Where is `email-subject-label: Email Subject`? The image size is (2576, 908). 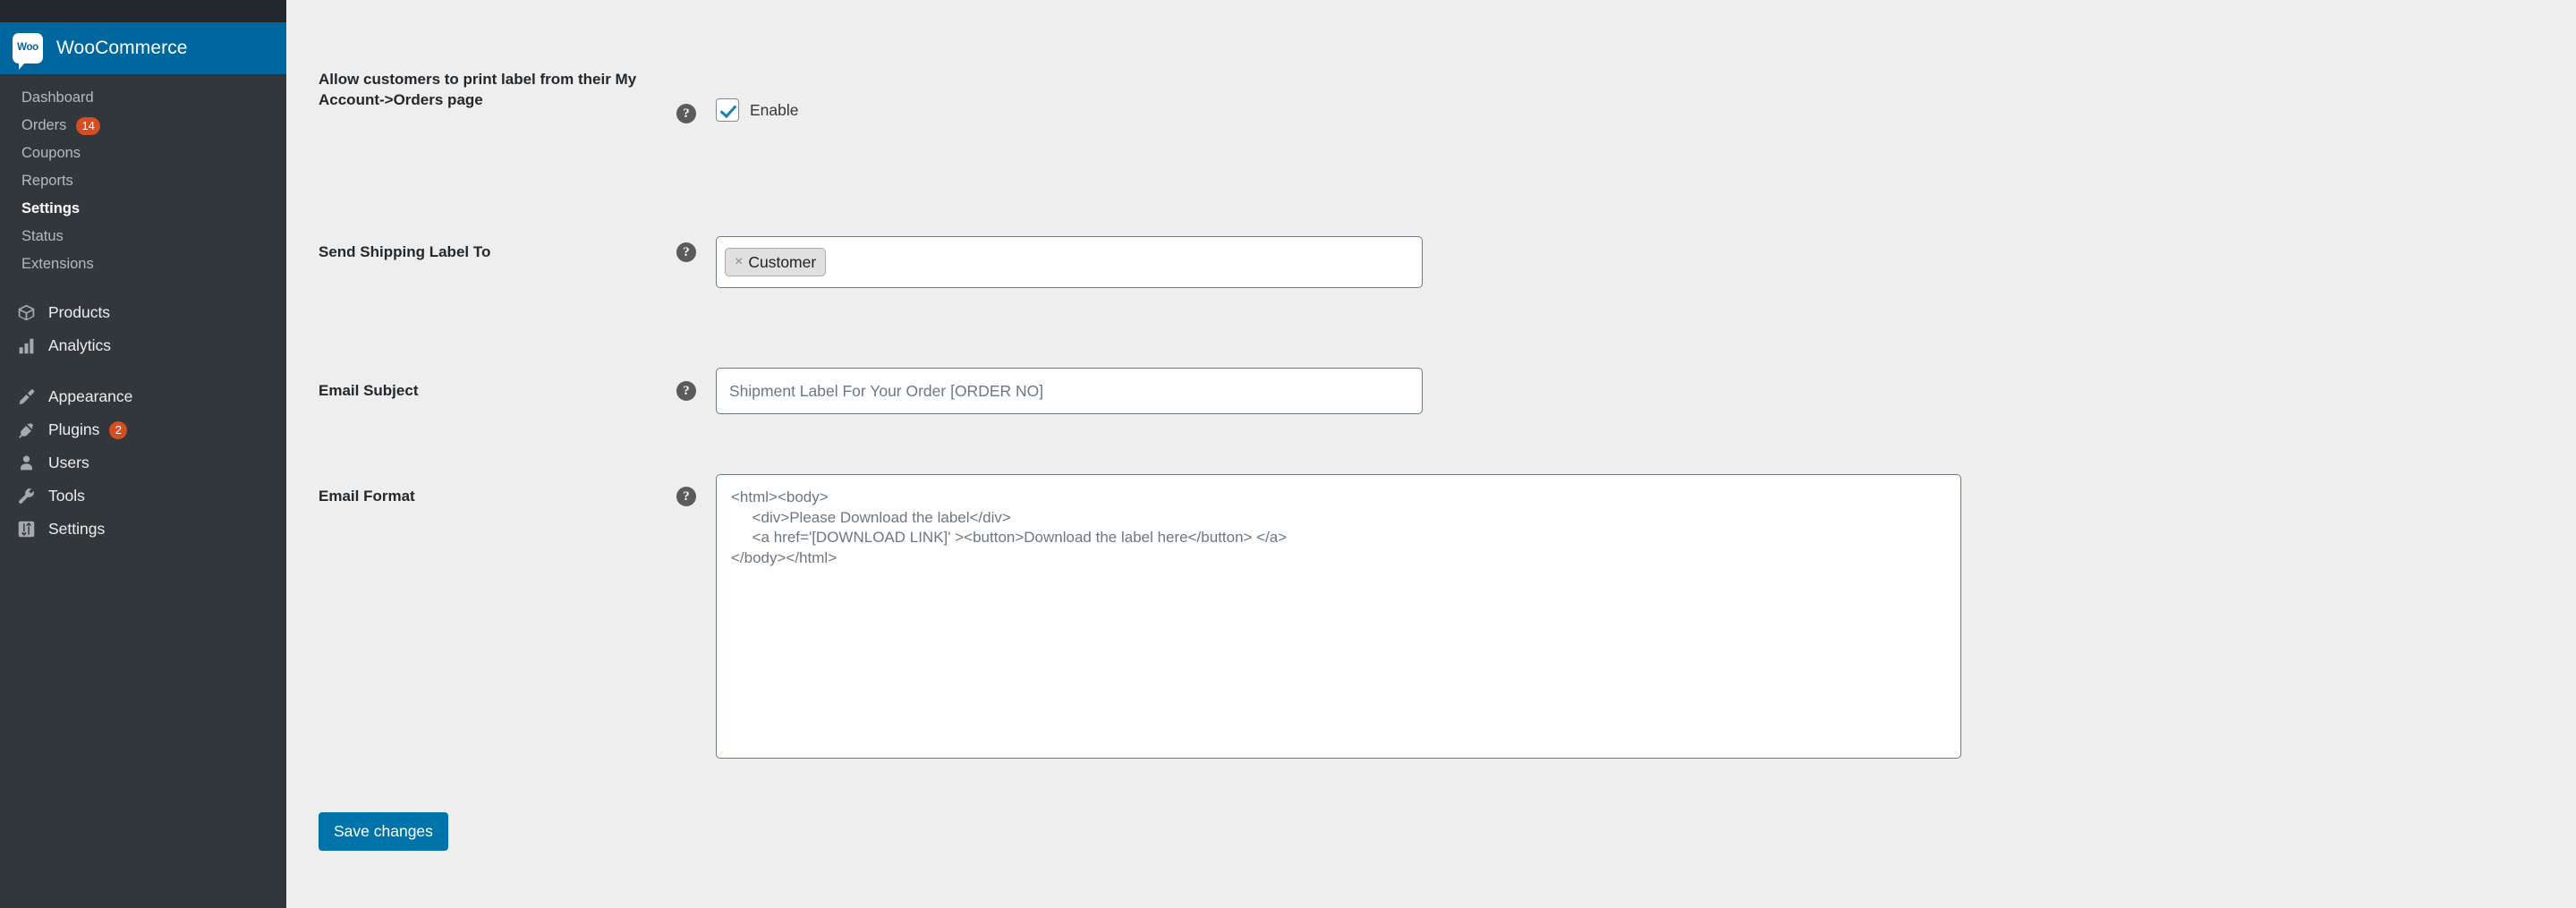 email-subject-label: Email Subject is located at coordinates (369, 391).